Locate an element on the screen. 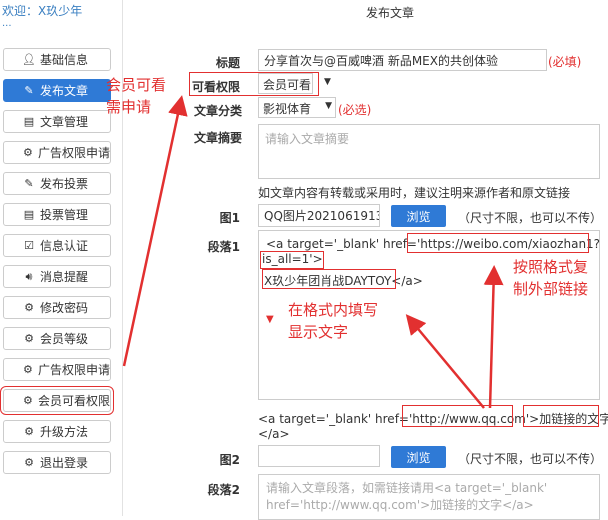 Image resolution: width=608 pixels, height=520 pixels. arrow-to-url is located at coordinates (493, 337).